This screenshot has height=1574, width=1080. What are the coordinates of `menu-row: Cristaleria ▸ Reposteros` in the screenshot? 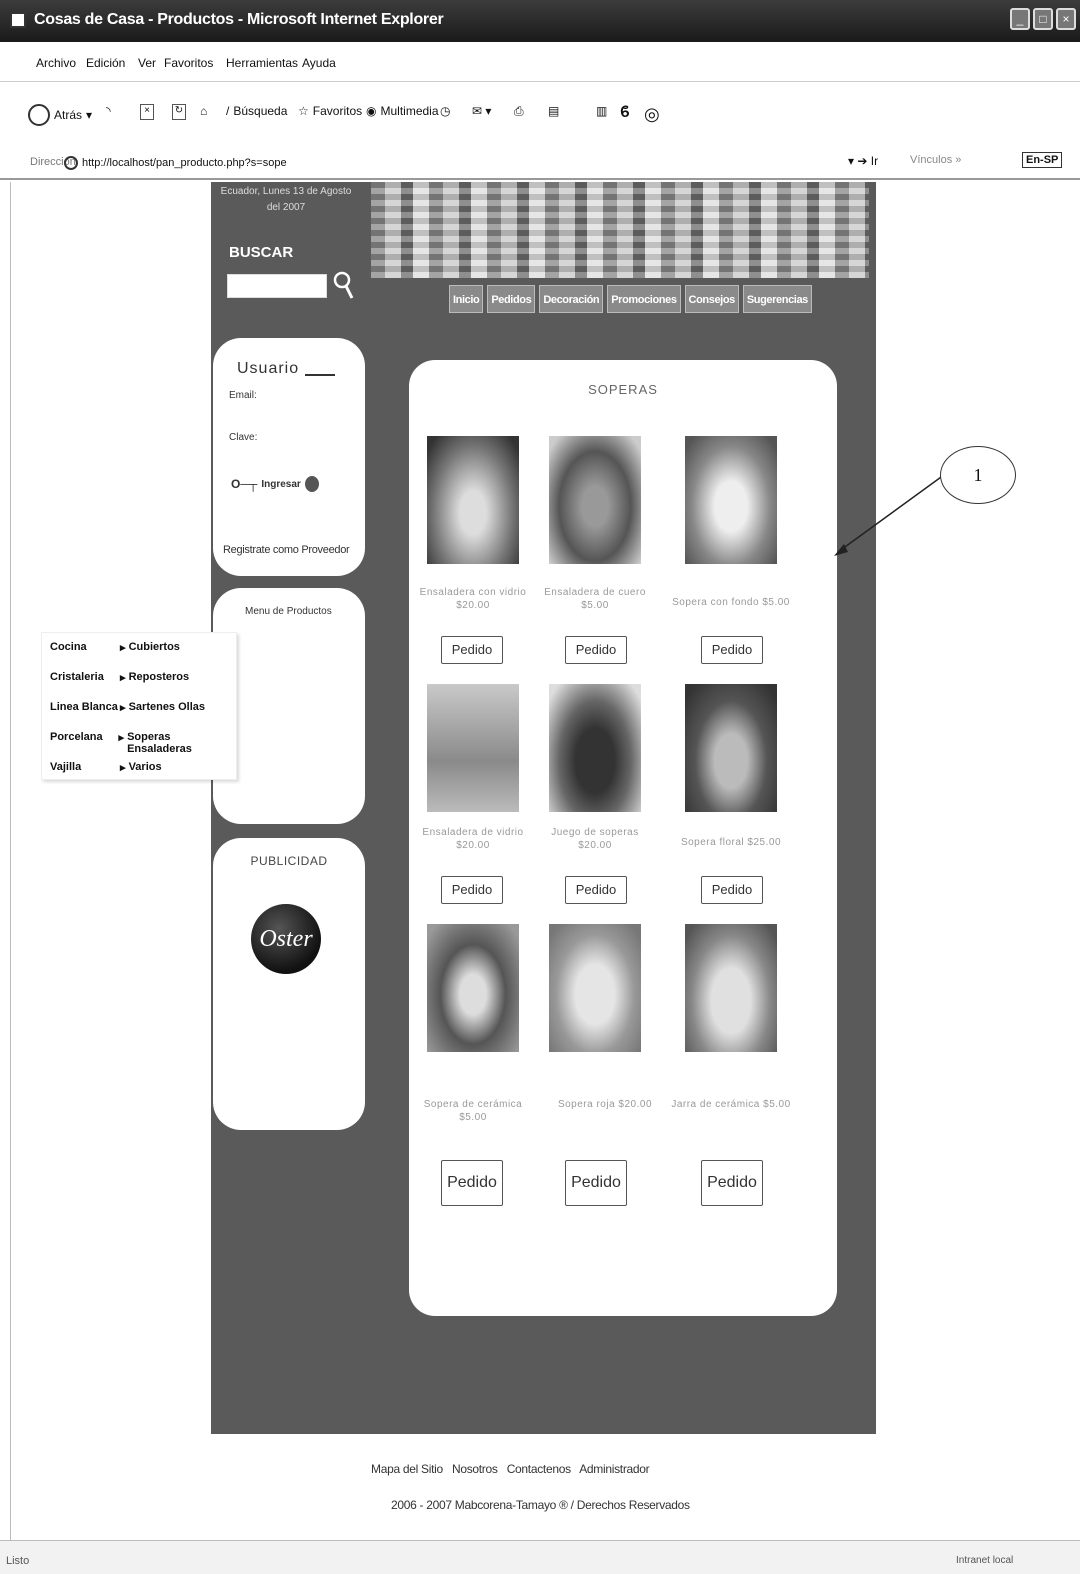 It's located at (119, 677).